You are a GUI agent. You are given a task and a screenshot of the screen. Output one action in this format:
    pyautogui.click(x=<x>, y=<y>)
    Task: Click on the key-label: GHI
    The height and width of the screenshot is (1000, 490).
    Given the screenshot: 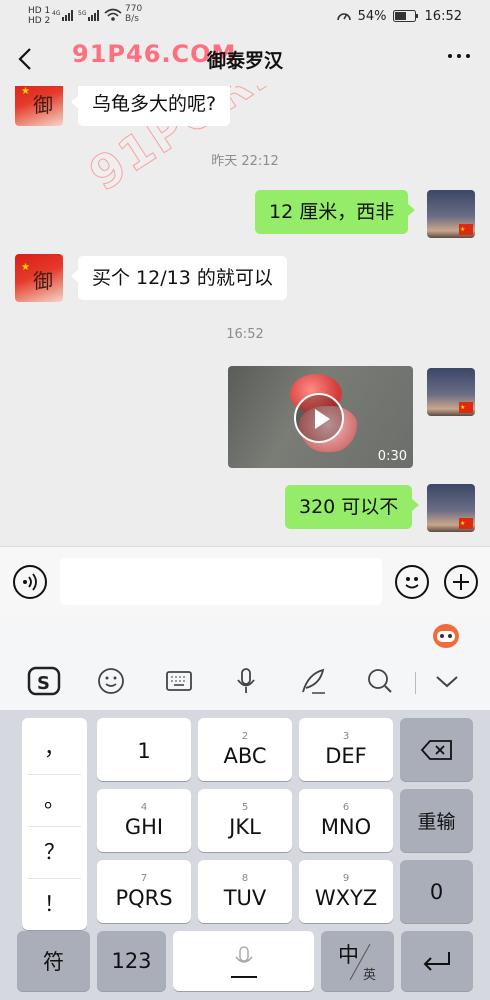 What is the action you would take?
    pyautogui.click(x=144, y=826)
    